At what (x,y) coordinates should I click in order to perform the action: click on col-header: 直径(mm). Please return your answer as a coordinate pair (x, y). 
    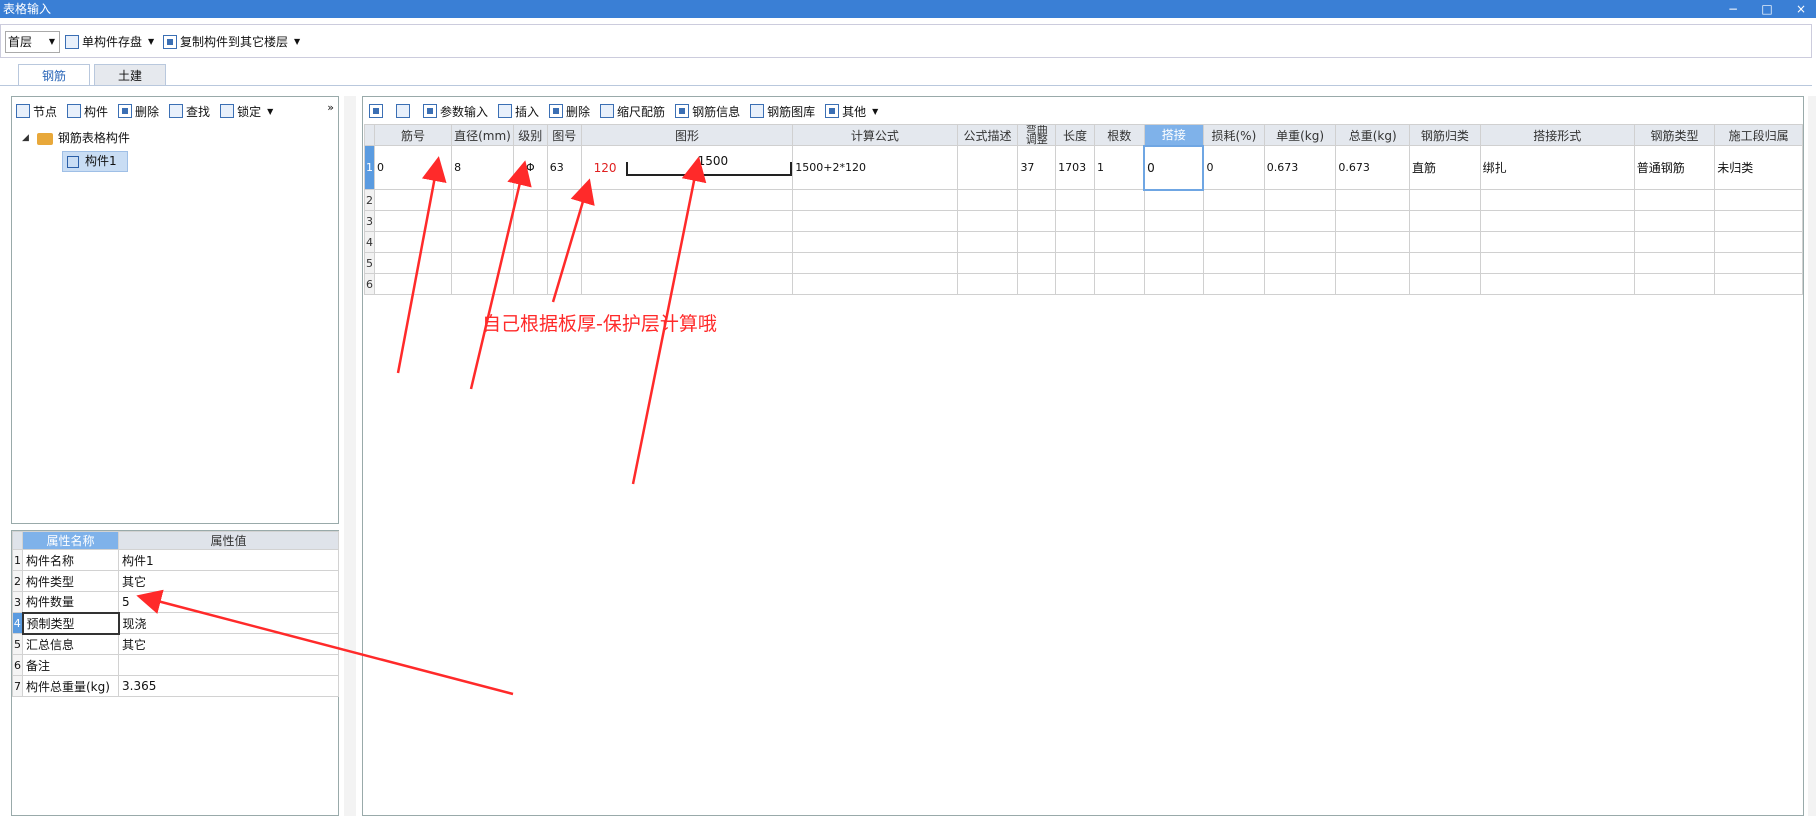
    Looking at the image, I should click on (482, 135).